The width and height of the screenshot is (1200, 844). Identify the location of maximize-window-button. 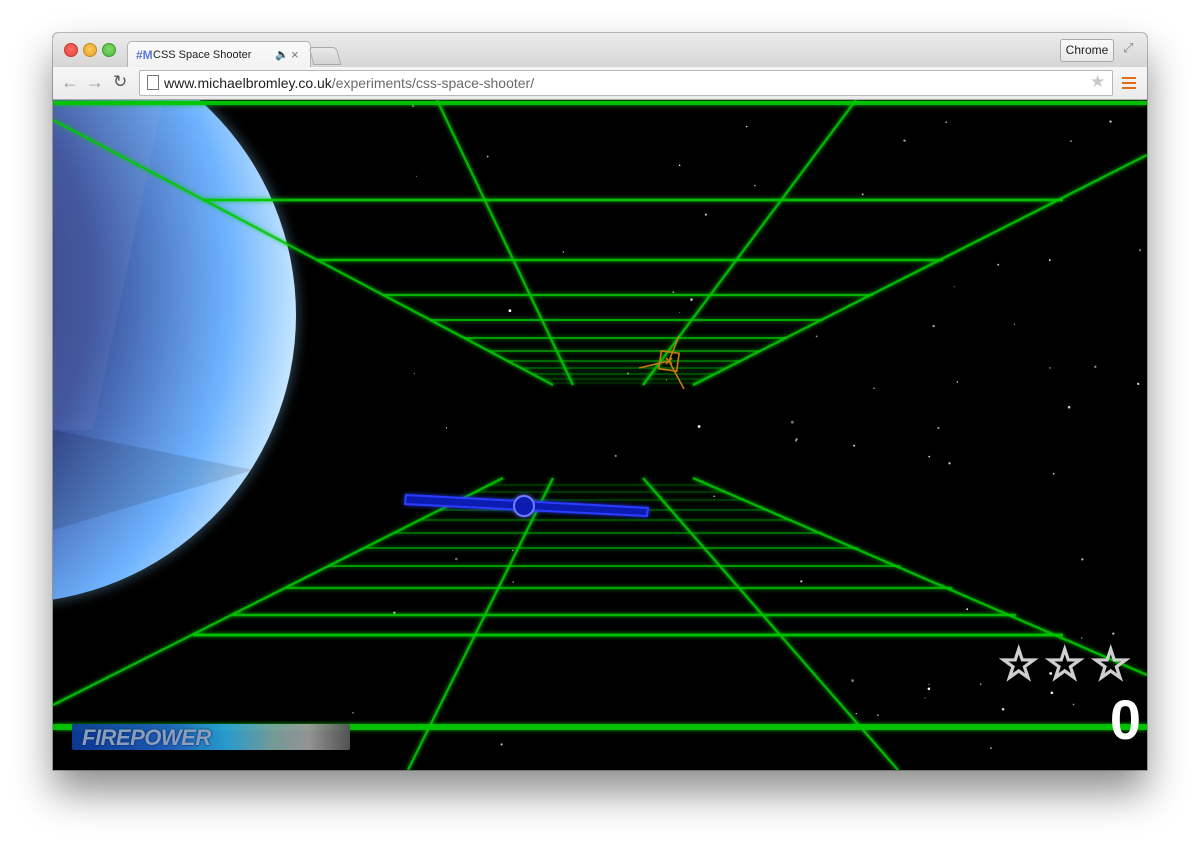
(109, 50).